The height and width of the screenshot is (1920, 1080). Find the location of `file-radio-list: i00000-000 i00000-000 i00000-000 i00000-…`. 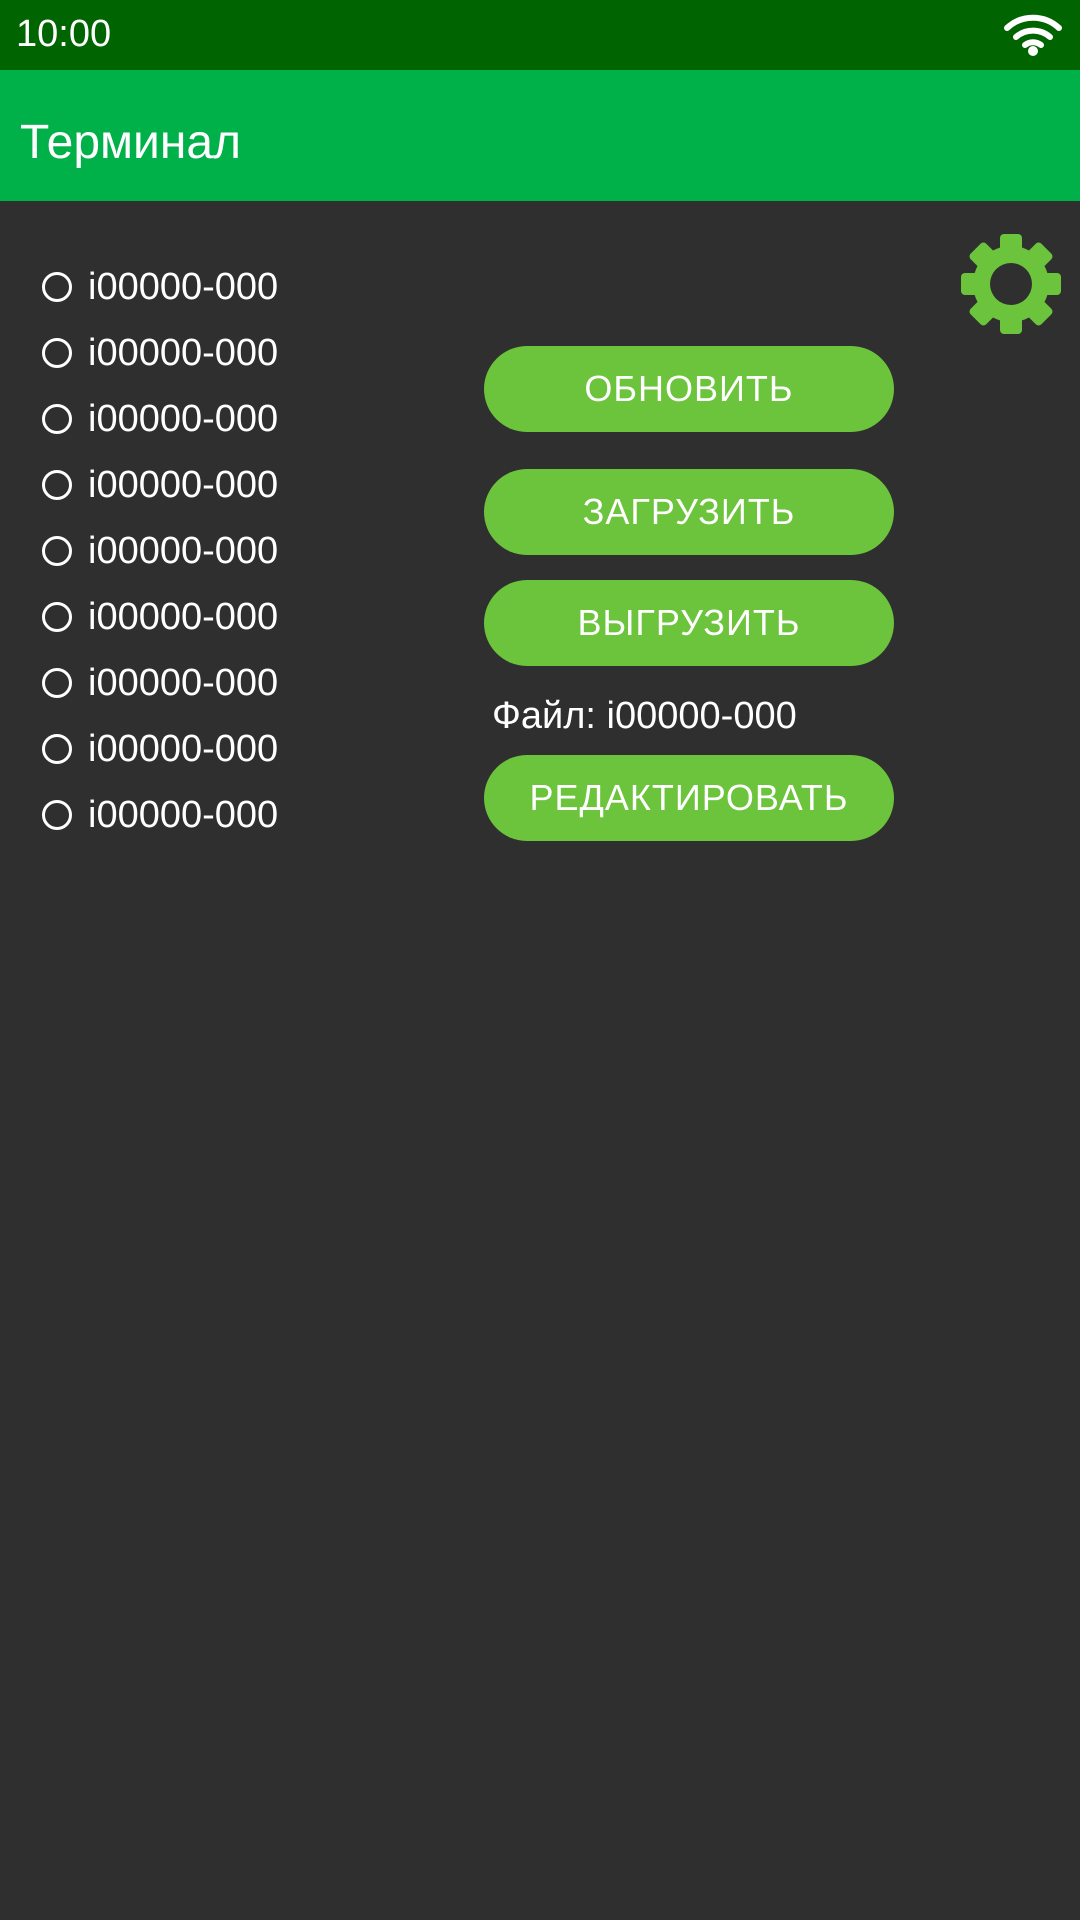

file-radio-list: i00000-000 i00000-000 i00000-000 i00000-… is located at coordinates (160, 551).